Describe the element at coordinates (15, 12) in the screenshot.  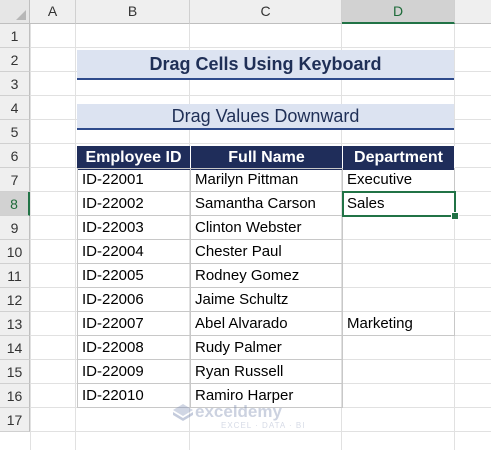
I see `select-all-corner` at that location.